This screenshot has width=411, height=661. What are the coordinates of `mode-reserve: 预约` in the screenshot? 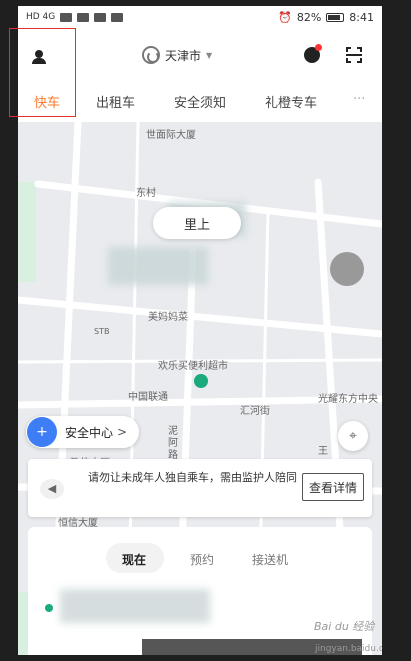 It's located at (202, 559).